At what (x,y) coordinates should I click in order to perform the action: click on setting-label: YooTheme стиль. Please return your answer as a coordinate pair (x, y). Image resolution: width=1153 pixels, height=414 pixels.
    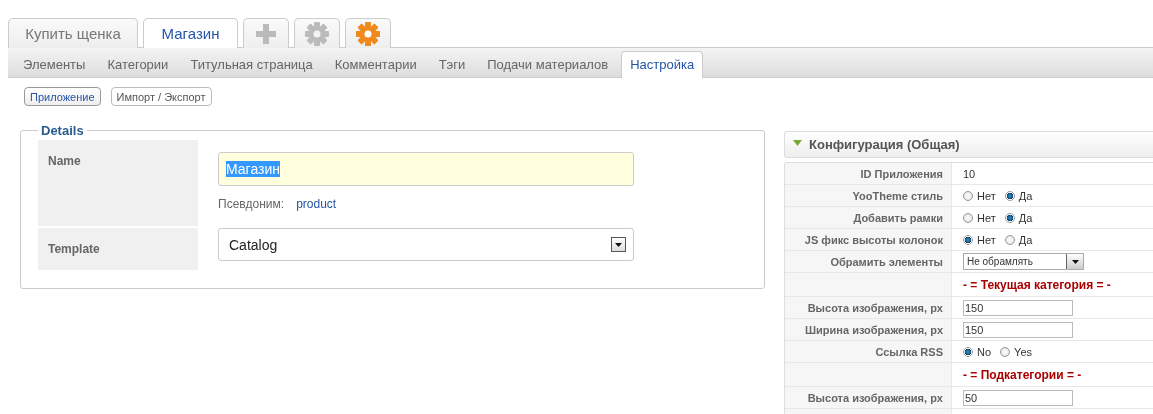
    Looking at the image, I should click on (868, 195).